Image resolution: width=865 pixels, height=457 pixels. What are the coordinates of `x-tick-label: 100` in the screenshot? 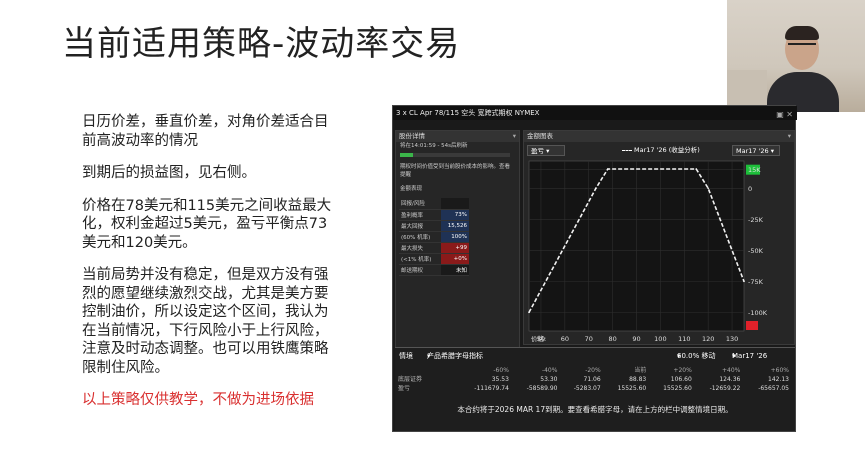 It's located at (660, 339).